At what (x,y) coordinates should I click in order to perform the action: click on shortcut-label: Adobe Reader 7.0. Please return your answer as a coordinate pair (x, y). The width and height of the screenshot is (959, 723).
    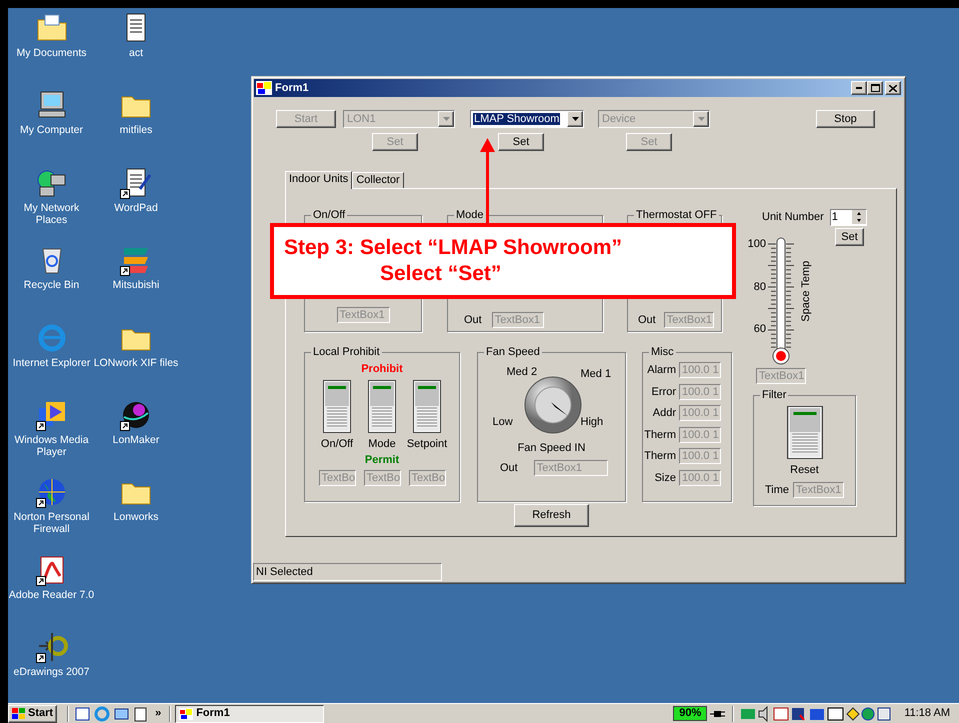
    Looking at the image, I should click on (51, 594).